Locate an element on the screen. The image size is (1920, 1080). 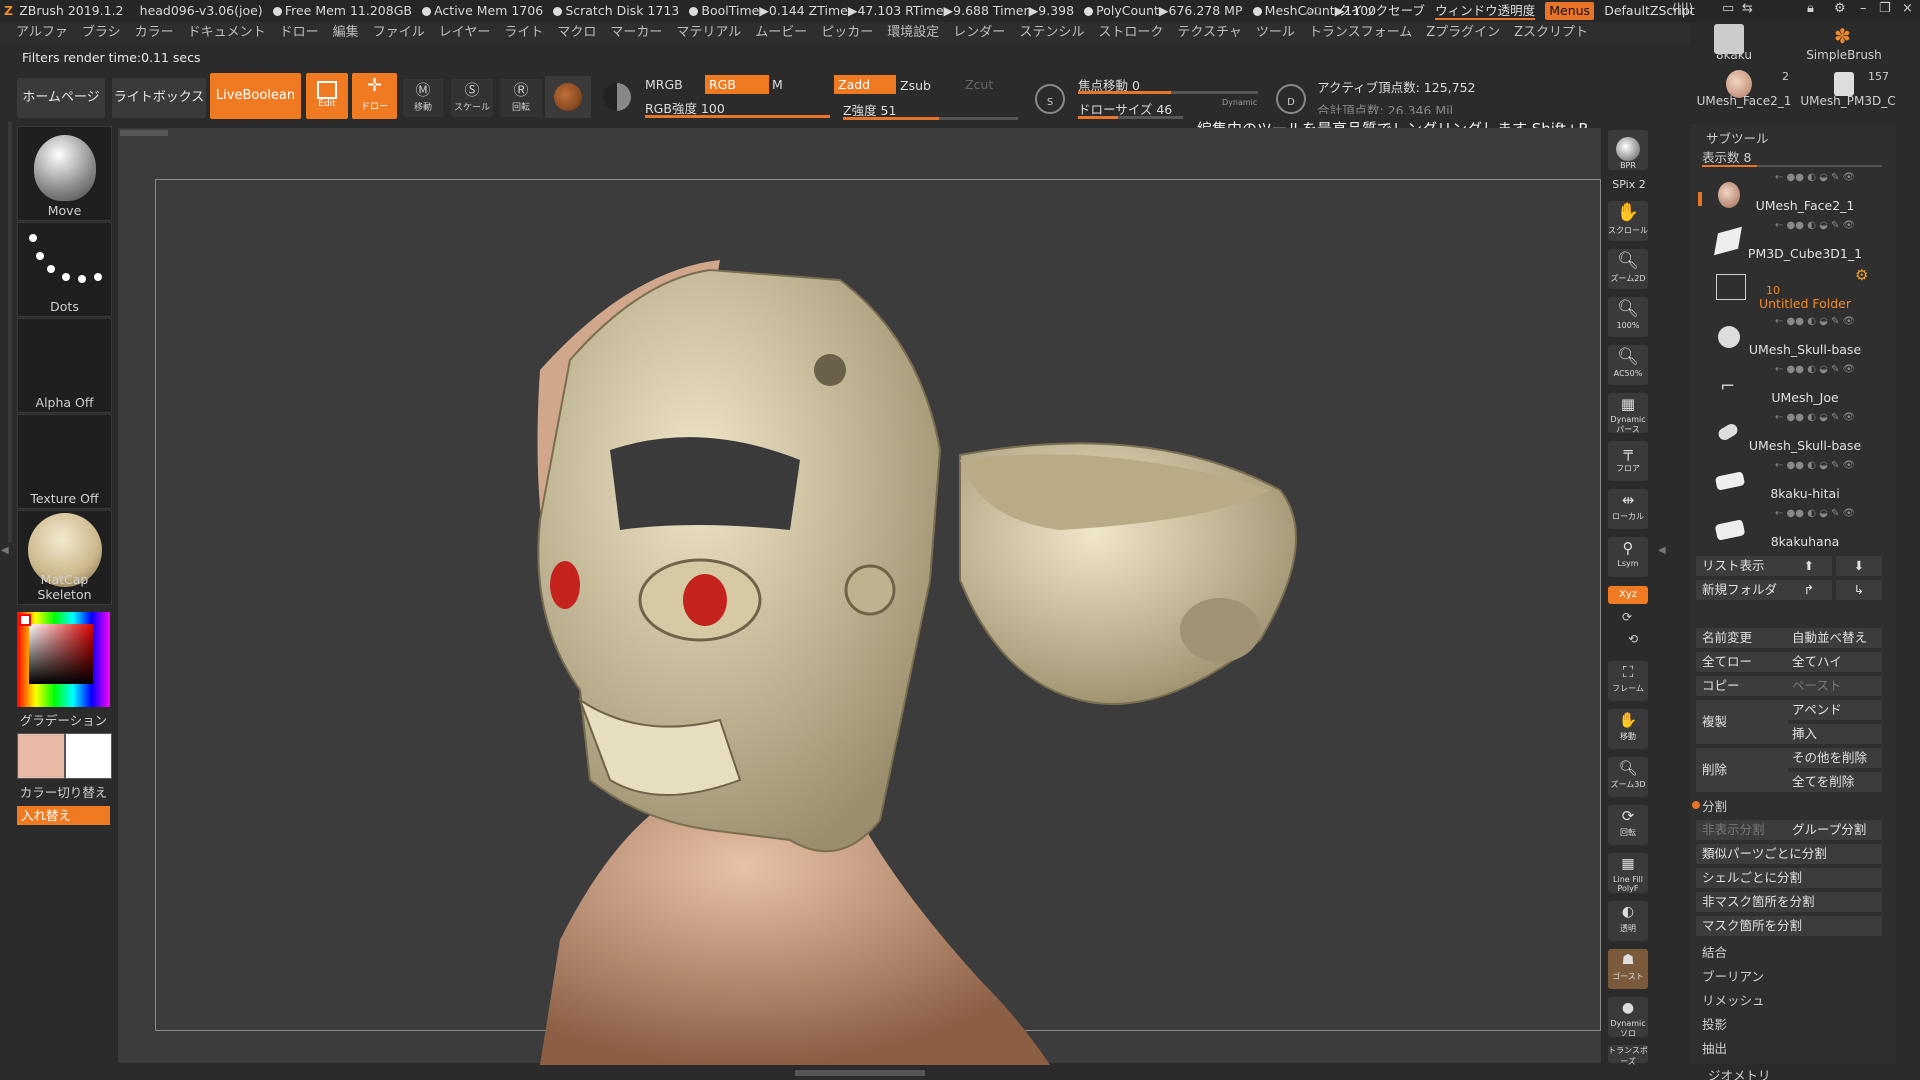
perspective-button: ▦ Dynamic パース is located at coordinates (1628, 413).